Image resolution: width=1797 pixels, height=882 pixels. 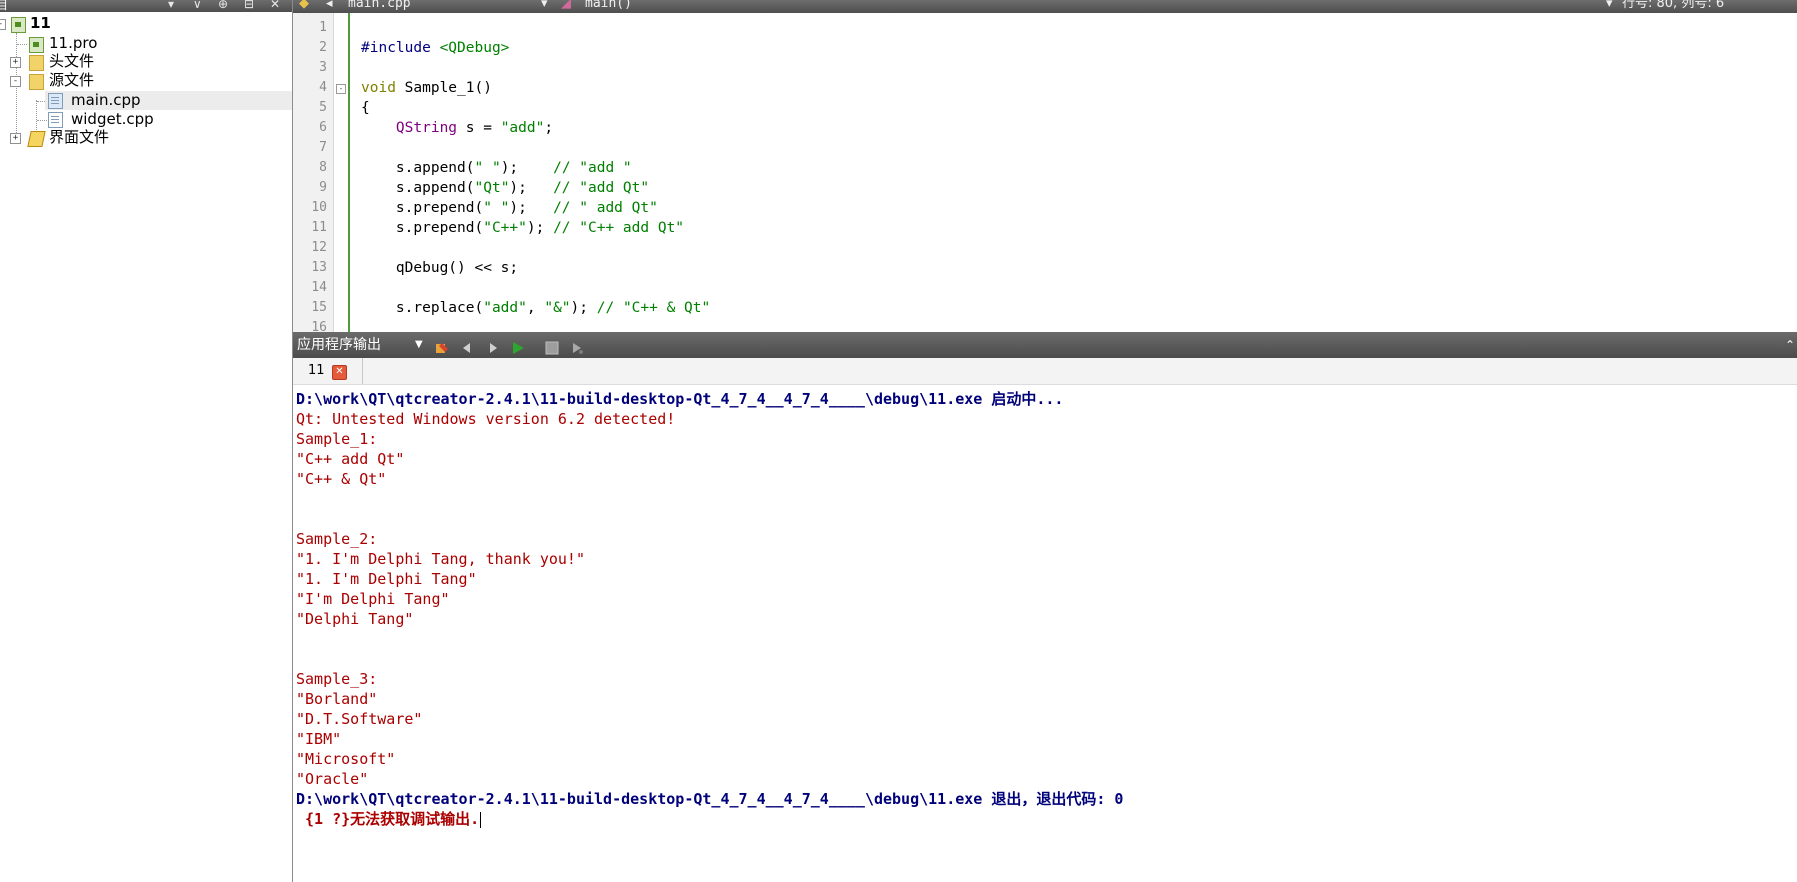 I want to click on nav-back-icon: ◂, so click(x=329, y=5).